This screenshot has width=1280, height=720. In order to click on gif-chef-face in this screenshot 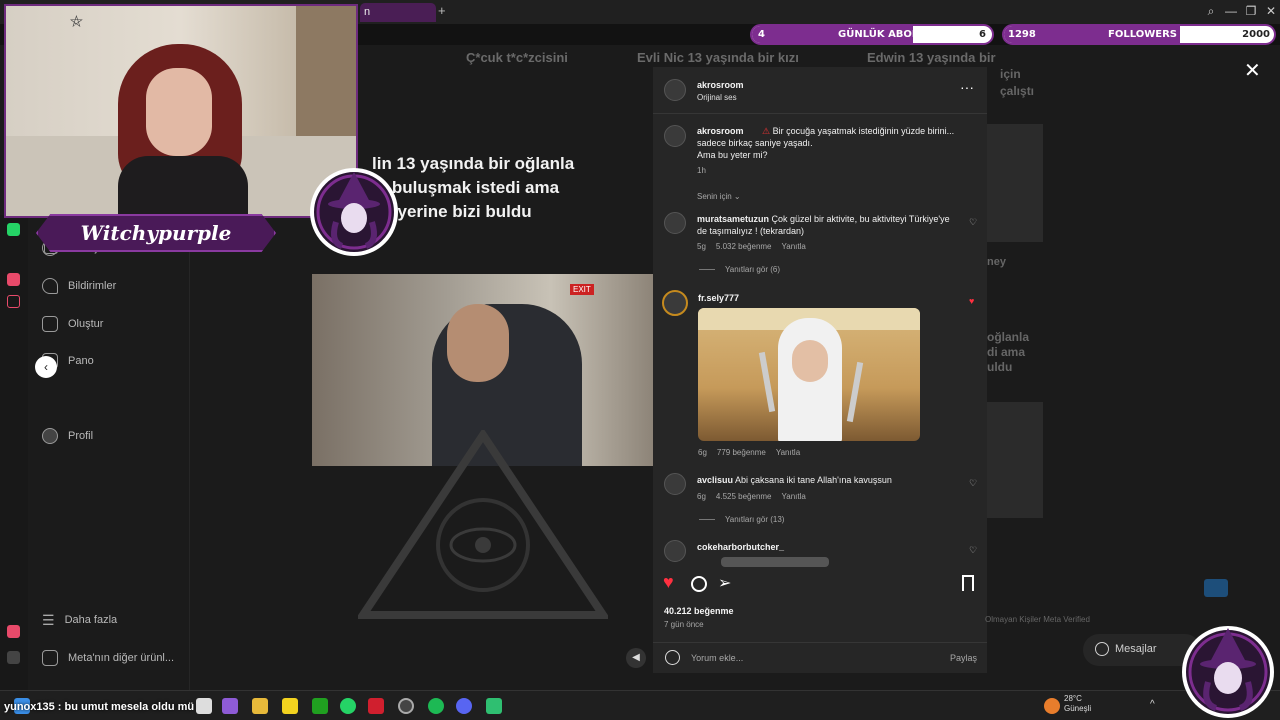, I will do `click(810, 361)`.